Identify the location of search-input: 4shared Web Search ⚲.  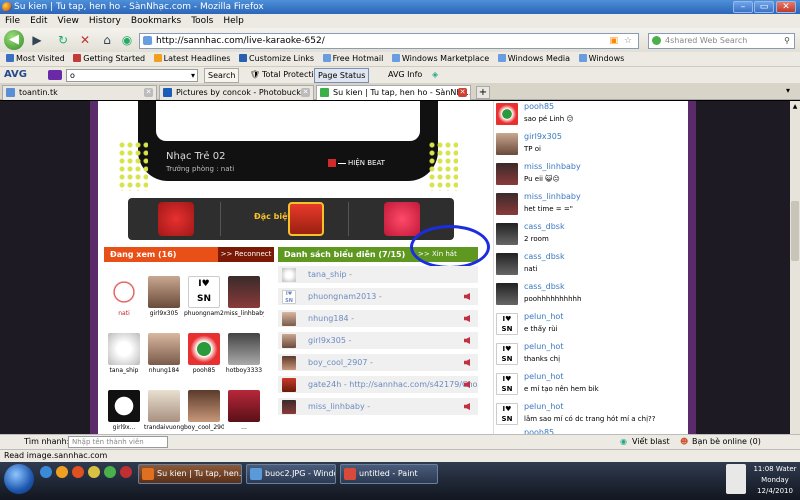
(721, 41).